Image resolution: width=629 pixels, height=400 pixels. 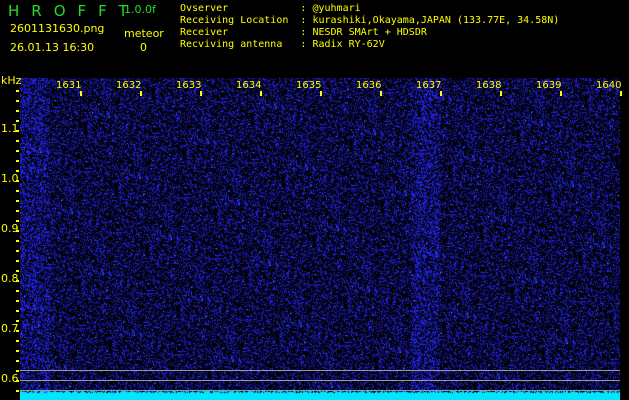 What do you see at coordinates (144, 33) in the screenshot?
I see `mode-label: meteor` at bounding box center [144, 33].